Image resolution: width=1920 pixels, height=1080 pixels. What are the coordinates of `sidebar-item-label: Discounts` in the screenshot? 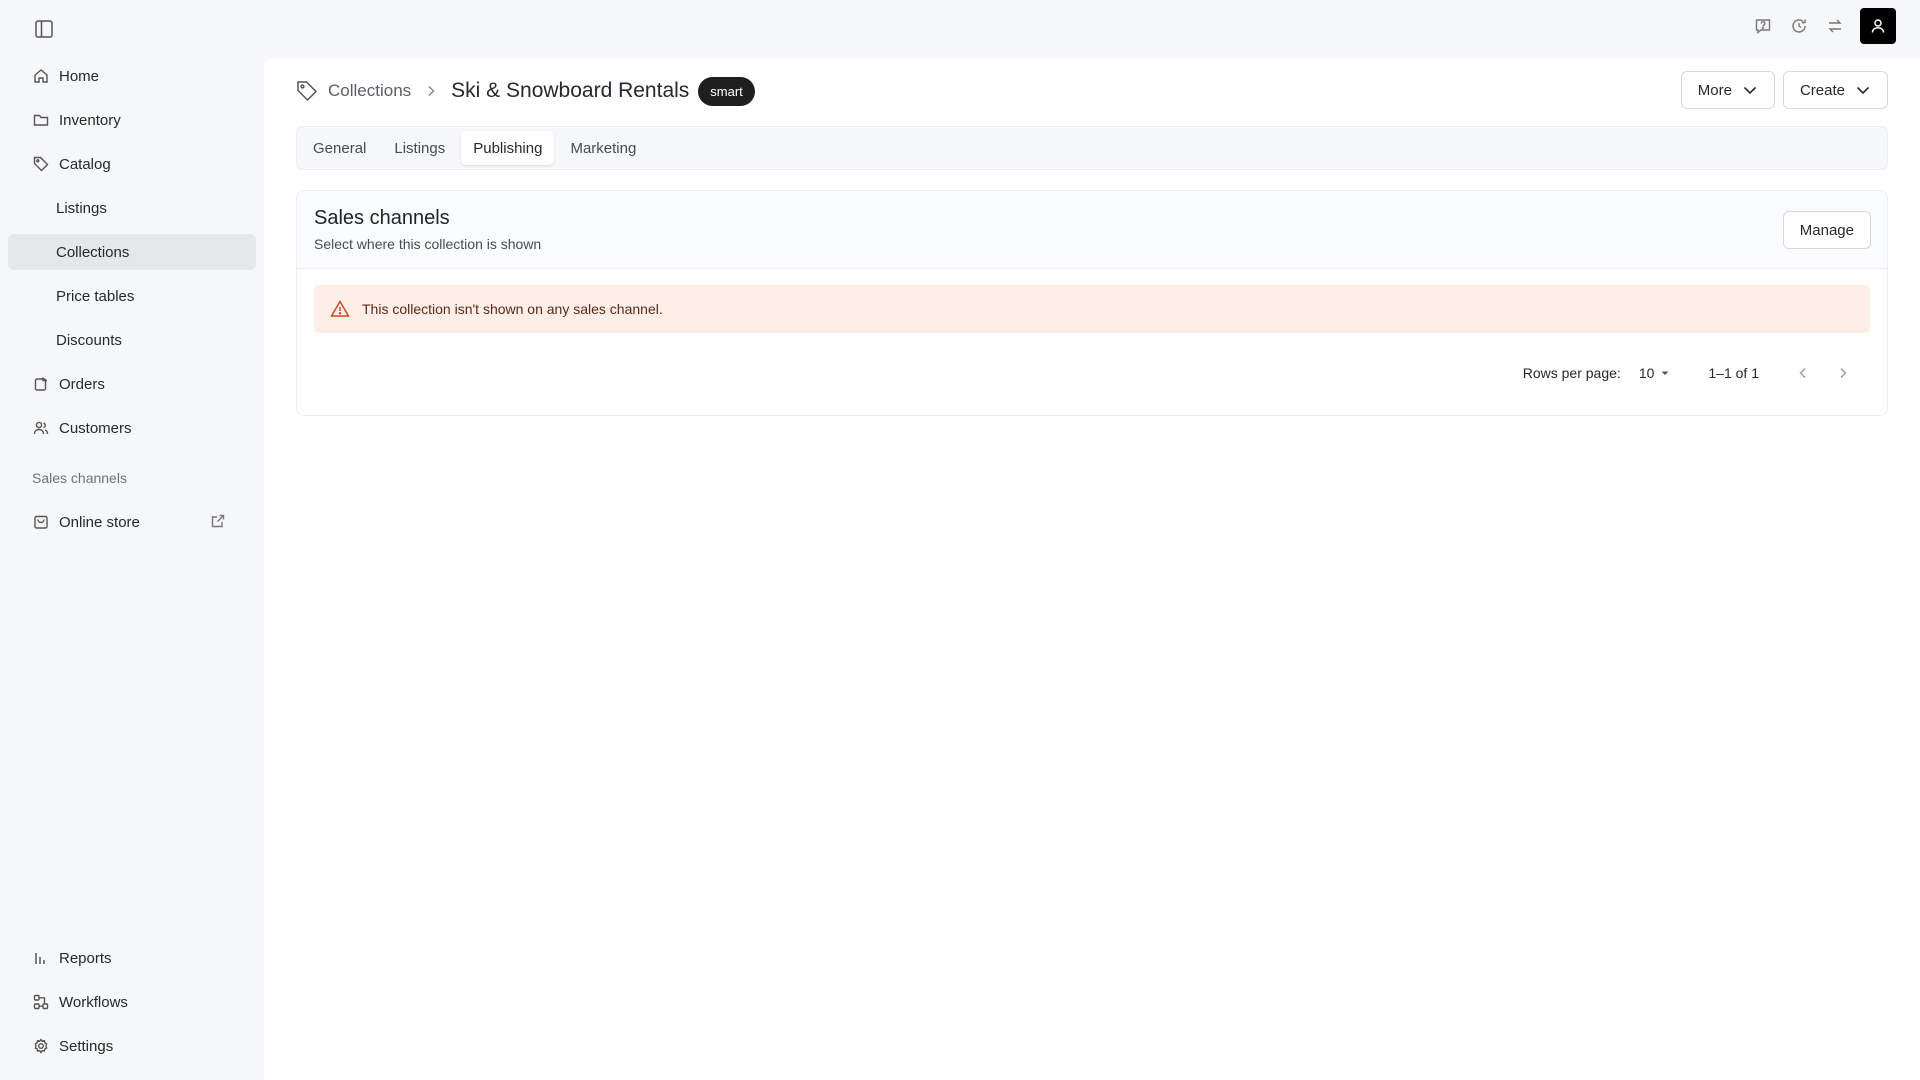 It's located at (89, 340).